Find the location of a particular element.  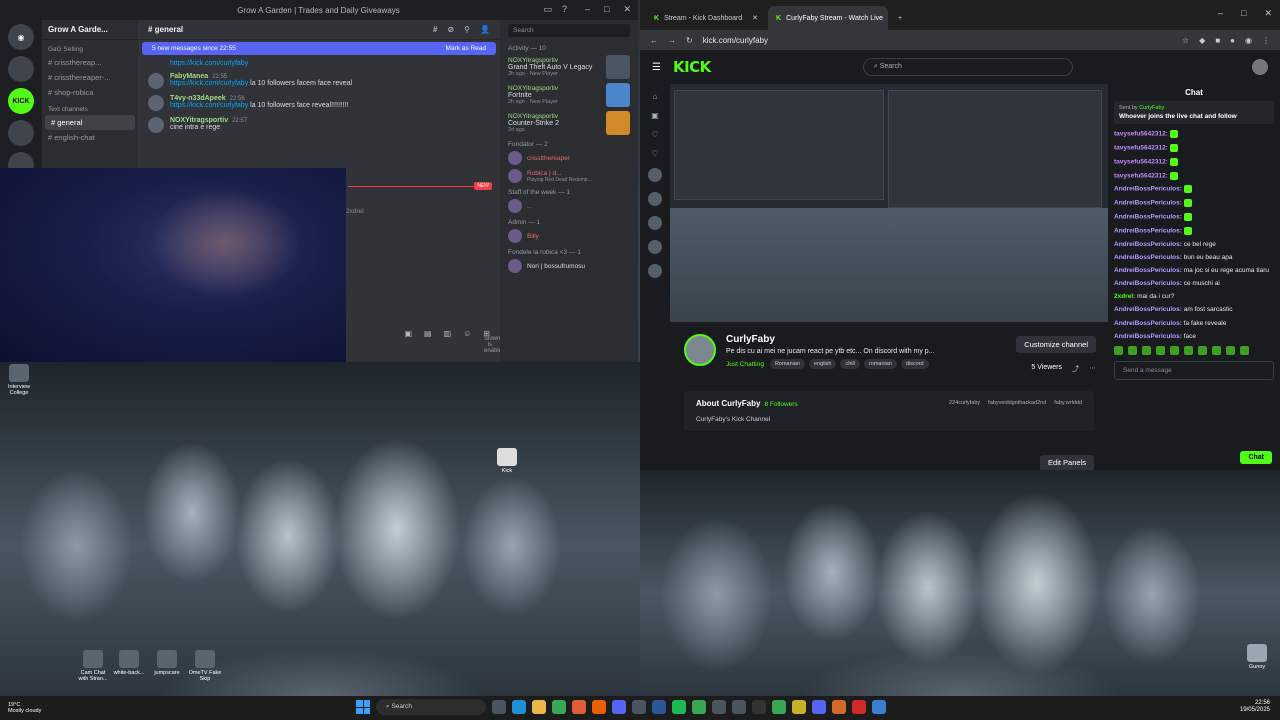

mute-icon: ⊘ is located at coordinates (450, 29).